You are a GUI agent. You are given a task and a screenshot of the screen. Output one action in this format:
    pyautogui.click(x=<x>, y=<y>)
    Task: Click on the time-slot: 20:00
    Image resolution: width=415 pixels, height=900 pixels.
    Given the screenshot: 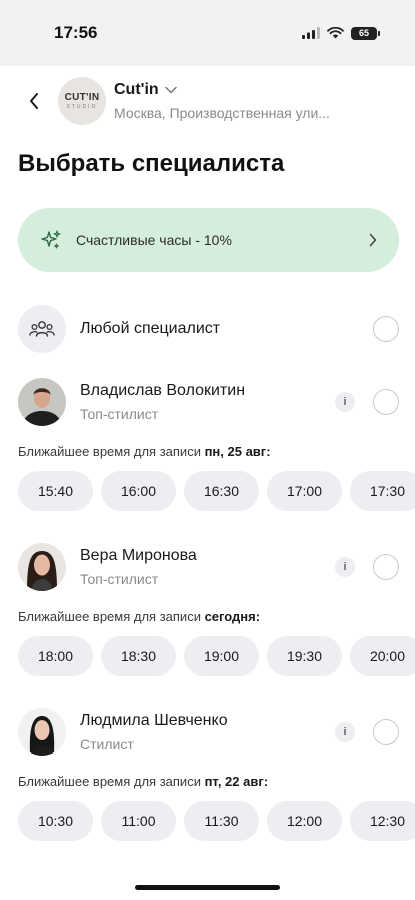 What is the action you would take?
    pyautogui.click(x=382, y=656)
    